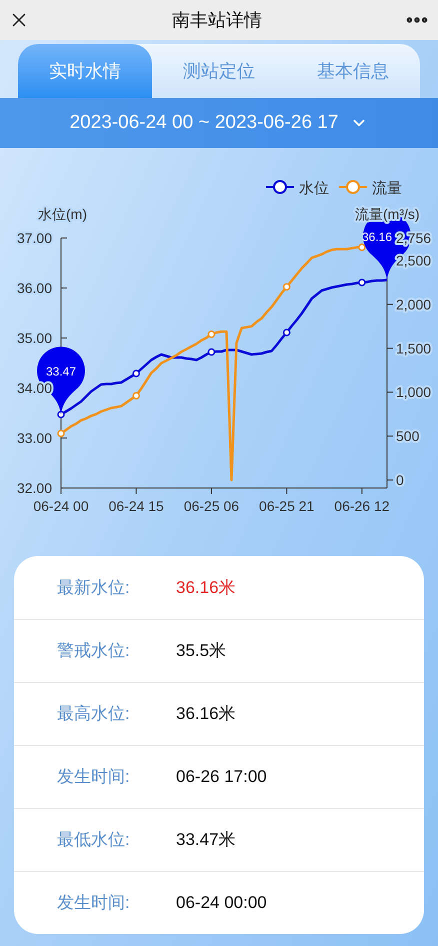  What do you see at coordinates (414, 348) in the screenshot?
I see `tick-label: 1,500` at bounding box center [414, 348].